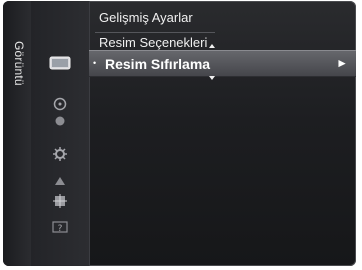  I want to click on setup-icon, so click(60, 156).